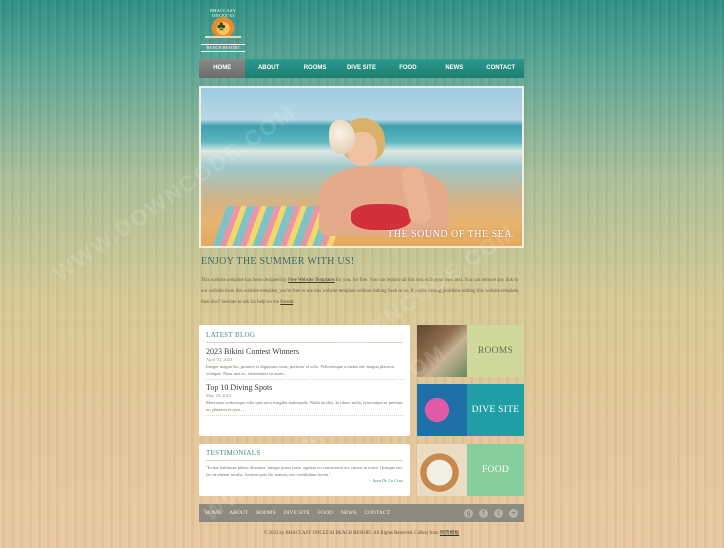  Describe the element at coordinates (442, 470) in the screenshot. I see `food-thumbnail` at that location.